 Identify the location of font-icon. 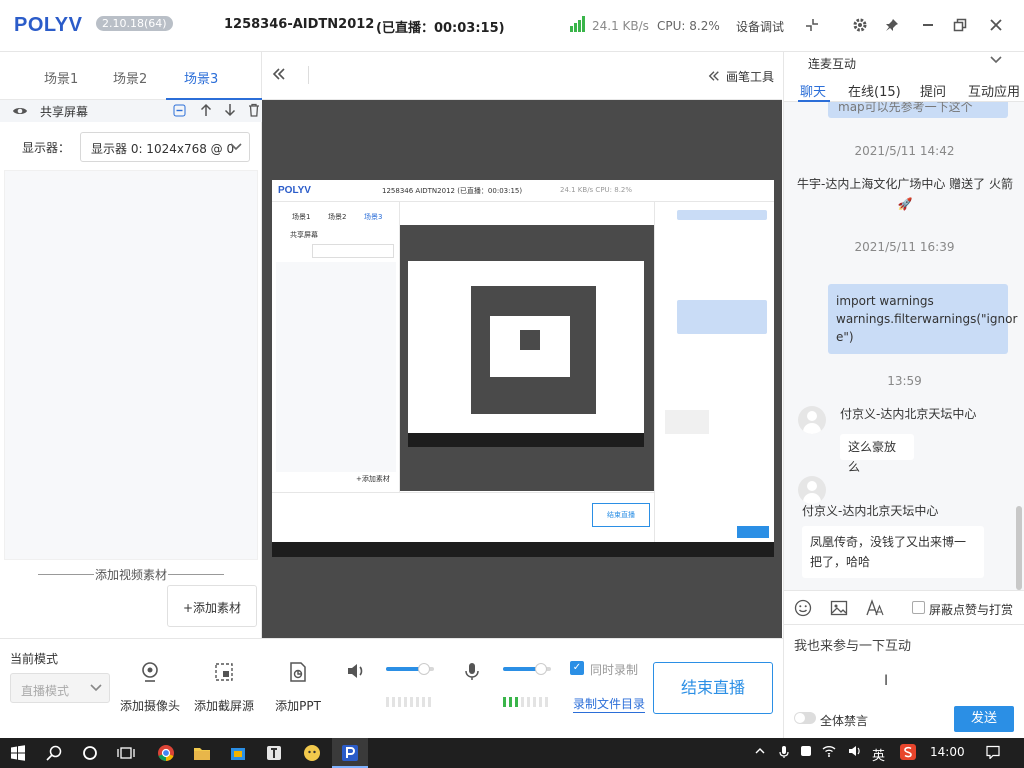
(875, 608).